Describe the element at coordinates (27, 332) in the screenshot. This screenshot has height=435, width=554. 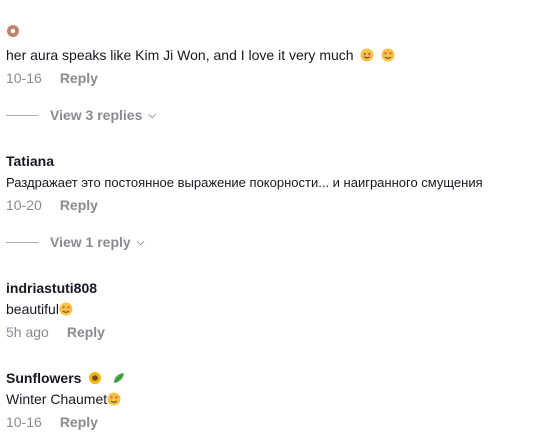
I see `comment-date: 5h ago` at that location.